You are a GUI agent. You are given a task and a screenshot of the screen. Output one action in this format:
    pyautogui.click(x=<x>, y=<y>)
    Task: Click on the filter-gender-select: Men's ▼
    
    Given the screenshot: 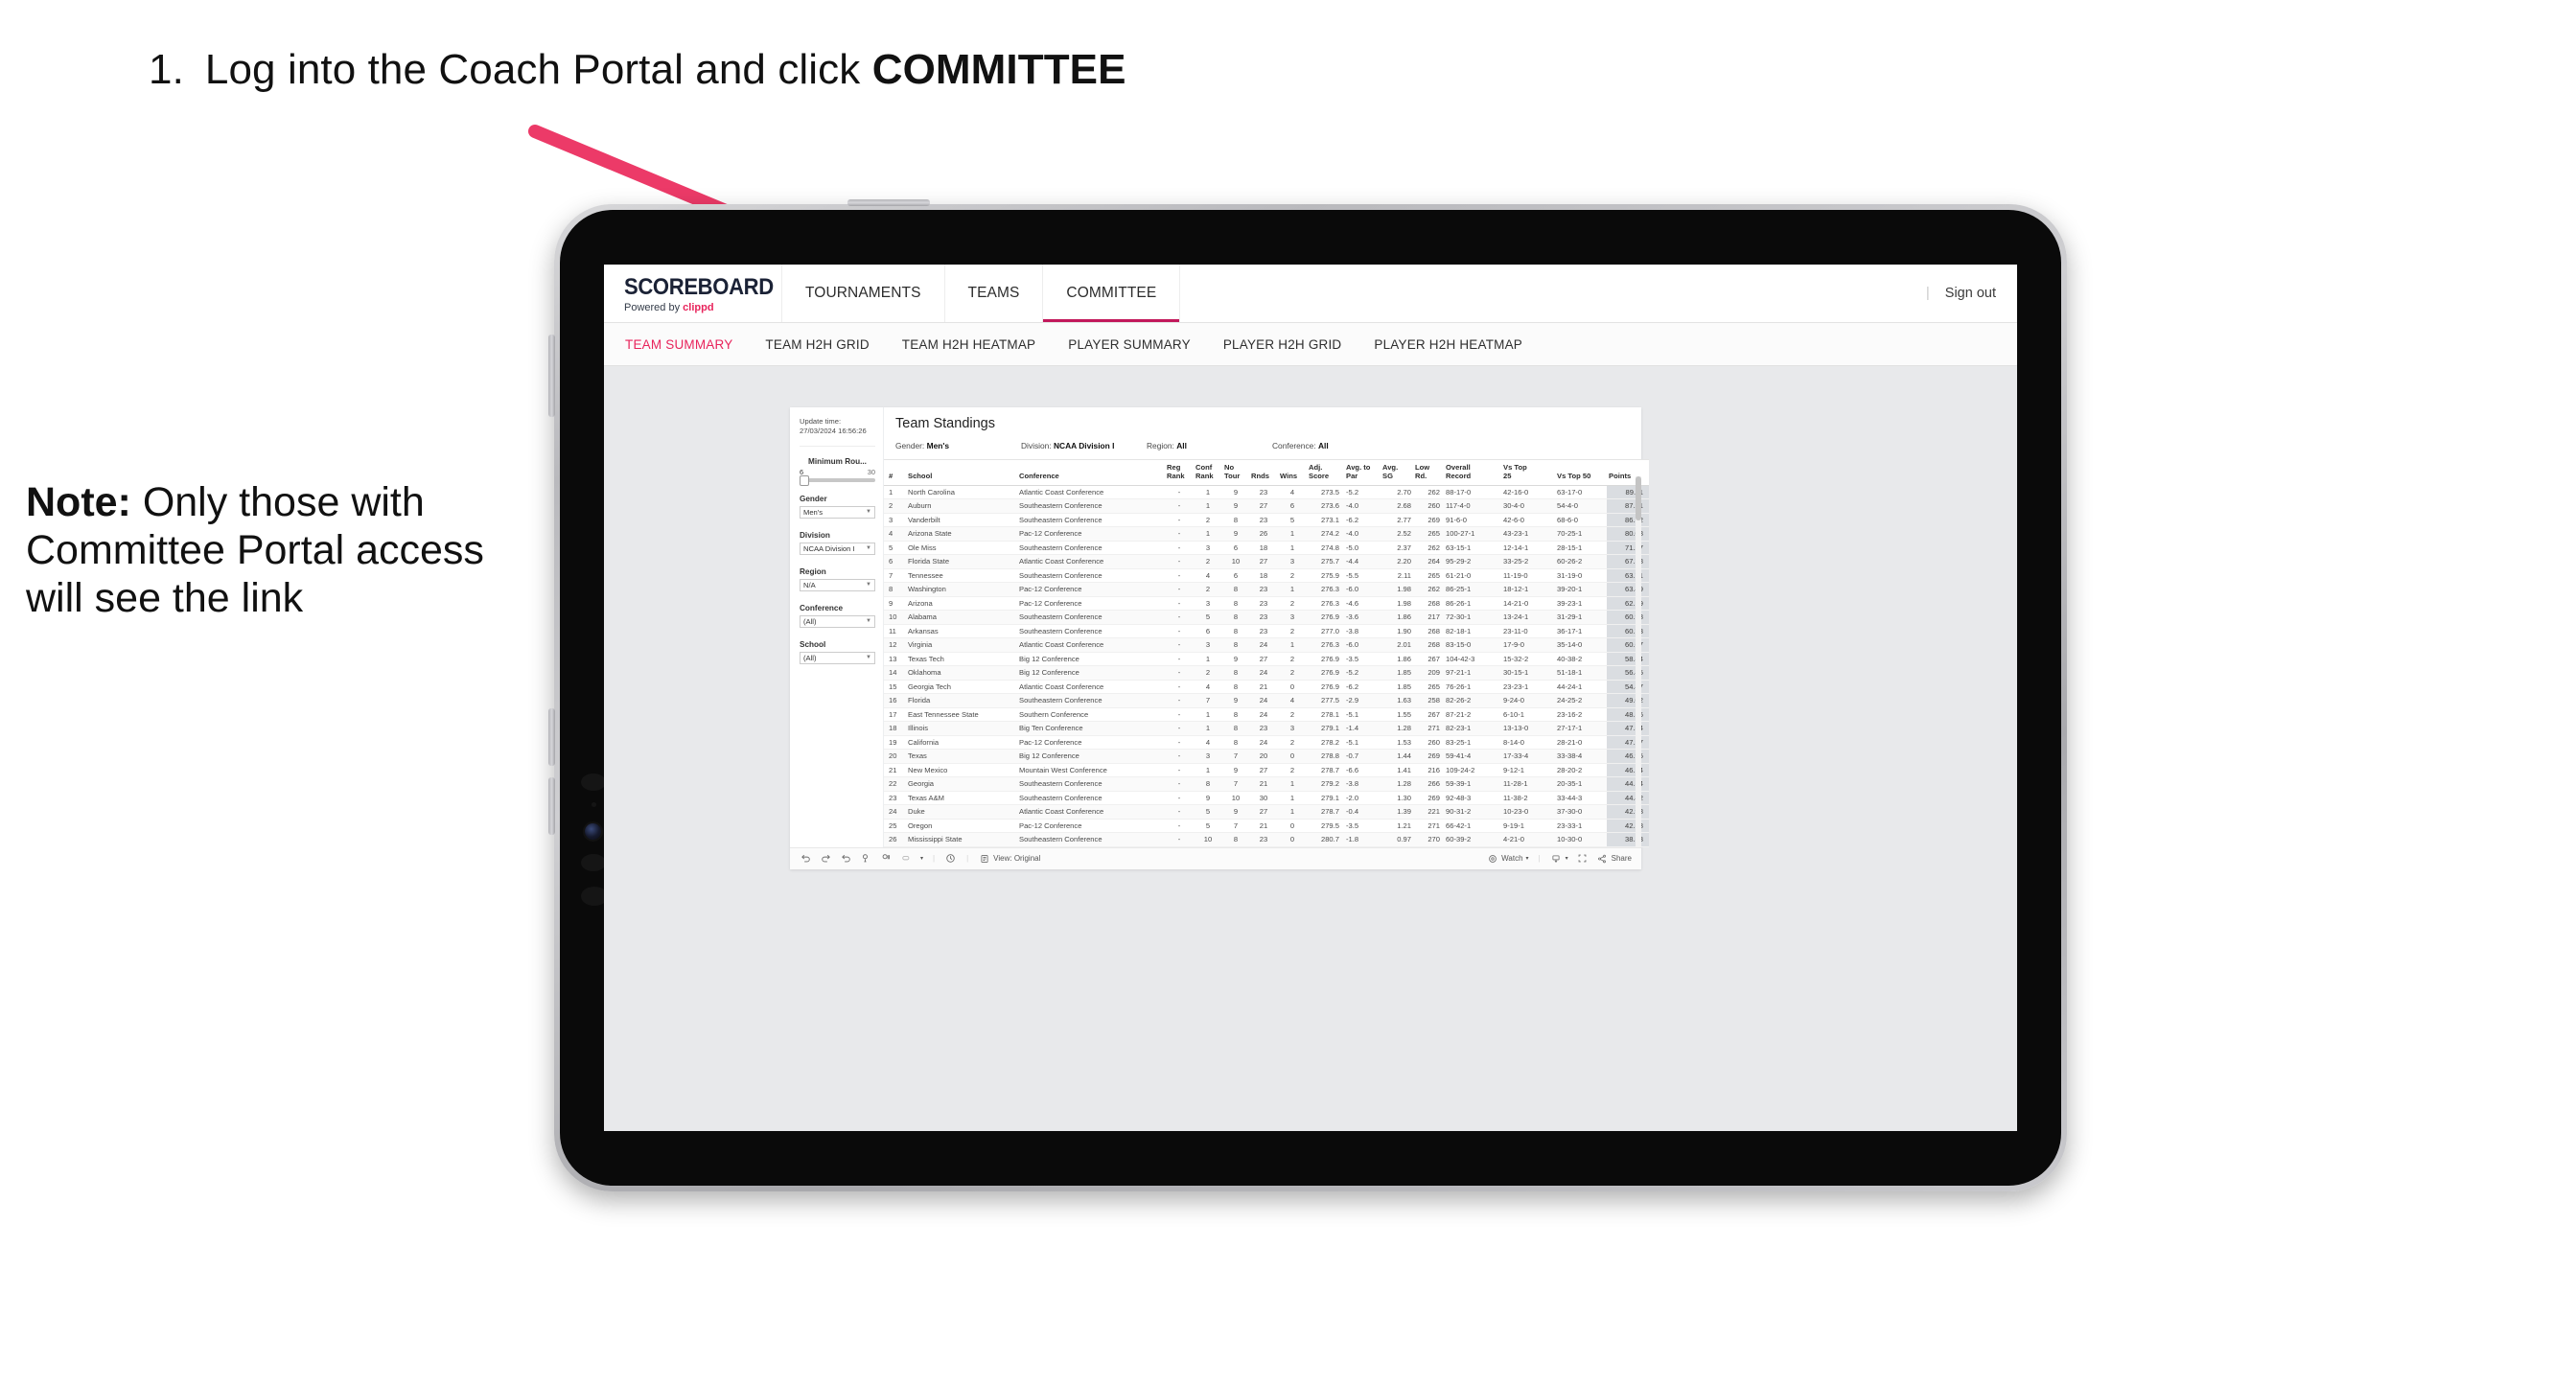 What is the action you would take?
    pyautogui.click(x=838, y=512)
    